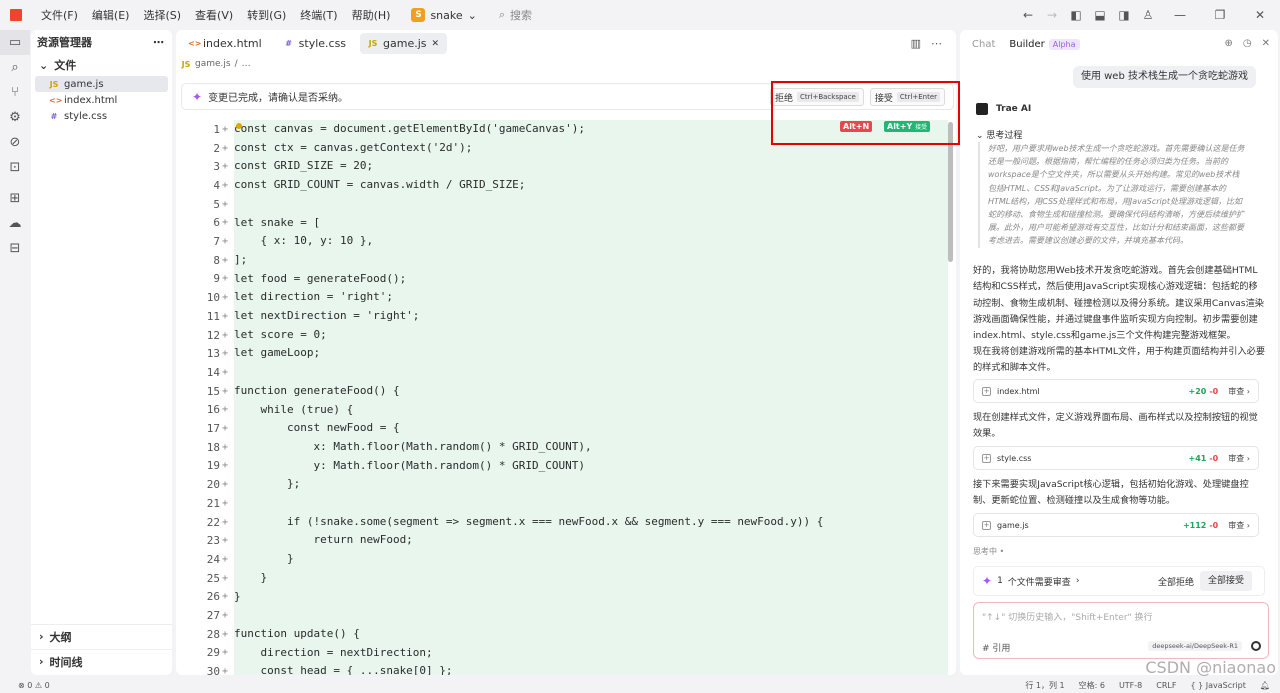 The width and height of the screenshot is (1280, 693). What do you see at coordinates (162, 15) in the screenshot?
I see `menu-selection: 选择(S)` at bounding box center [162, 15].